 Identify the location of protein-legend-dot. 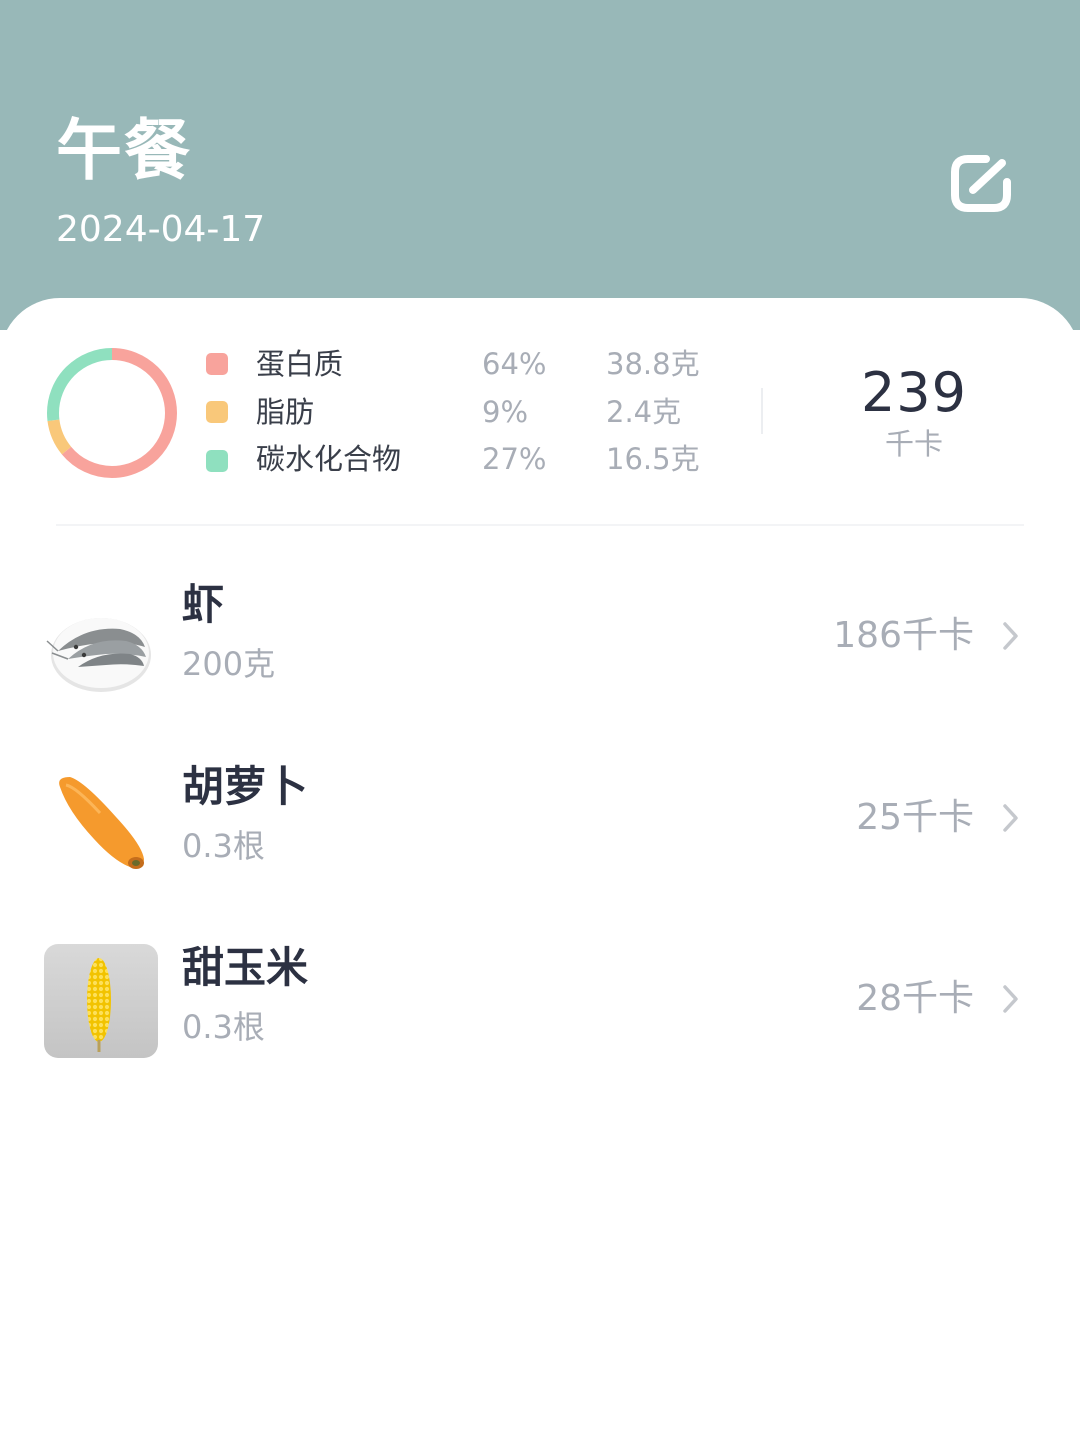
(217, 364).